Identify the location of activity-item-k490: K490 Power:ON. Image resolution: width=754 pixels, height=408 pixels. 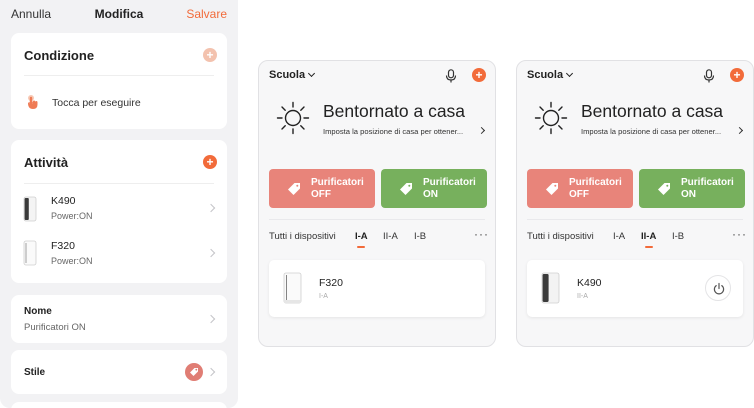
(119, 209).